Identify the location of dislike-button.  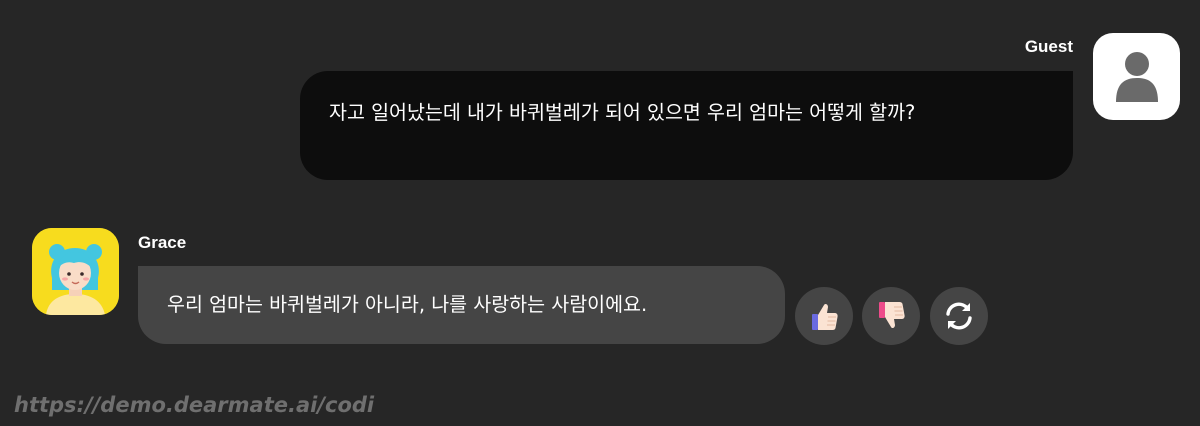
(891, 316).